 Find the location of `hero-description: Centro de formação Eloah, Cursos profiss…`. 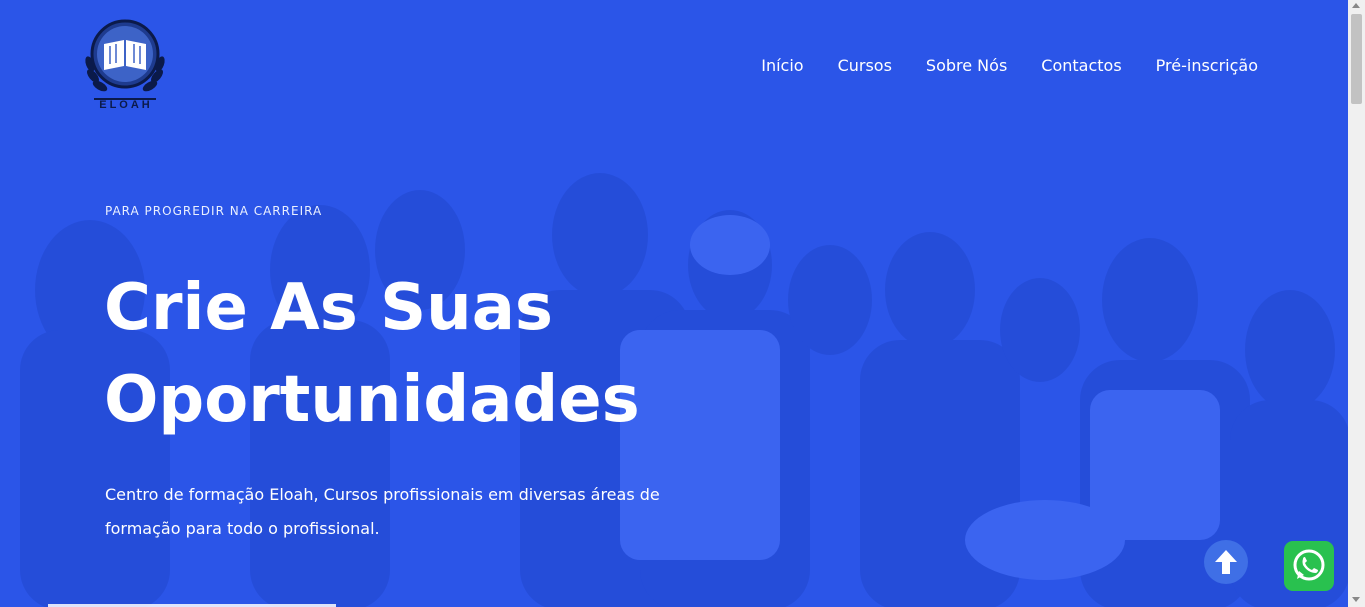

hero-description: Centro de formação Eloah, Cursos profiss… is located at coordinates (382, 511).